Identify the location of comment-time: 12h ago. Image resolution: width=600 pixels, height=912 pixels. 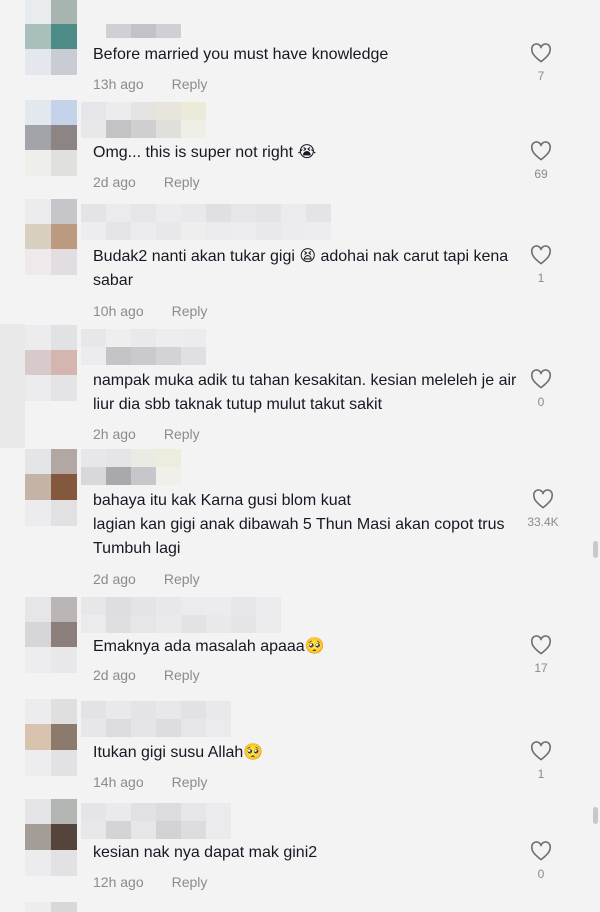
(118, 882).